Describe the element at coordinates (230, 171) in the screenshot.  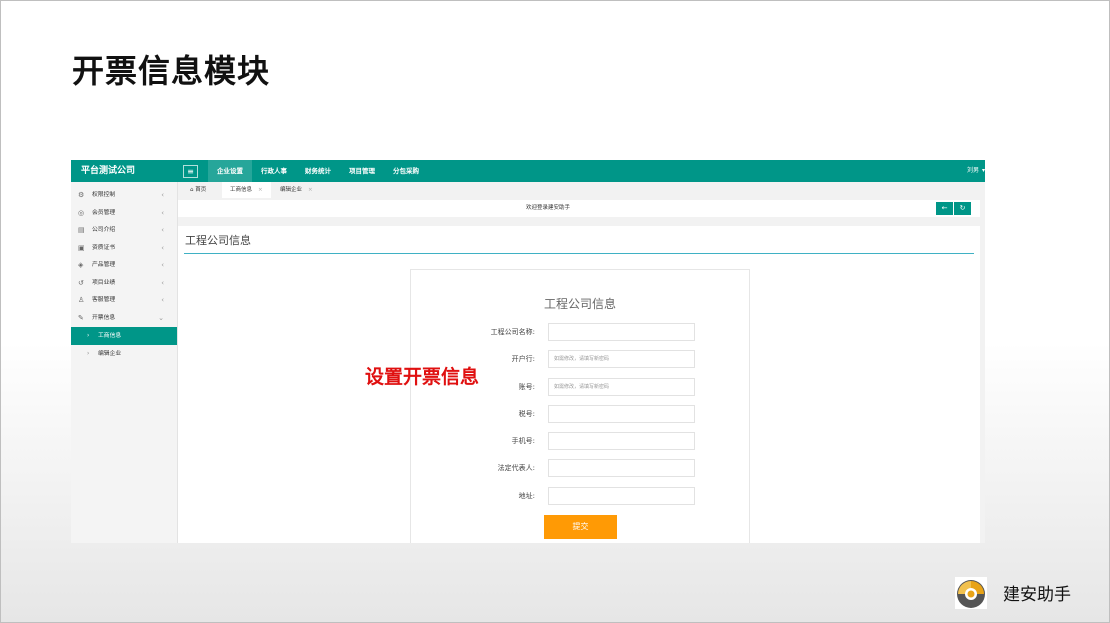
I see `nav-item-enterprise-settings: 企业设置` at that location.